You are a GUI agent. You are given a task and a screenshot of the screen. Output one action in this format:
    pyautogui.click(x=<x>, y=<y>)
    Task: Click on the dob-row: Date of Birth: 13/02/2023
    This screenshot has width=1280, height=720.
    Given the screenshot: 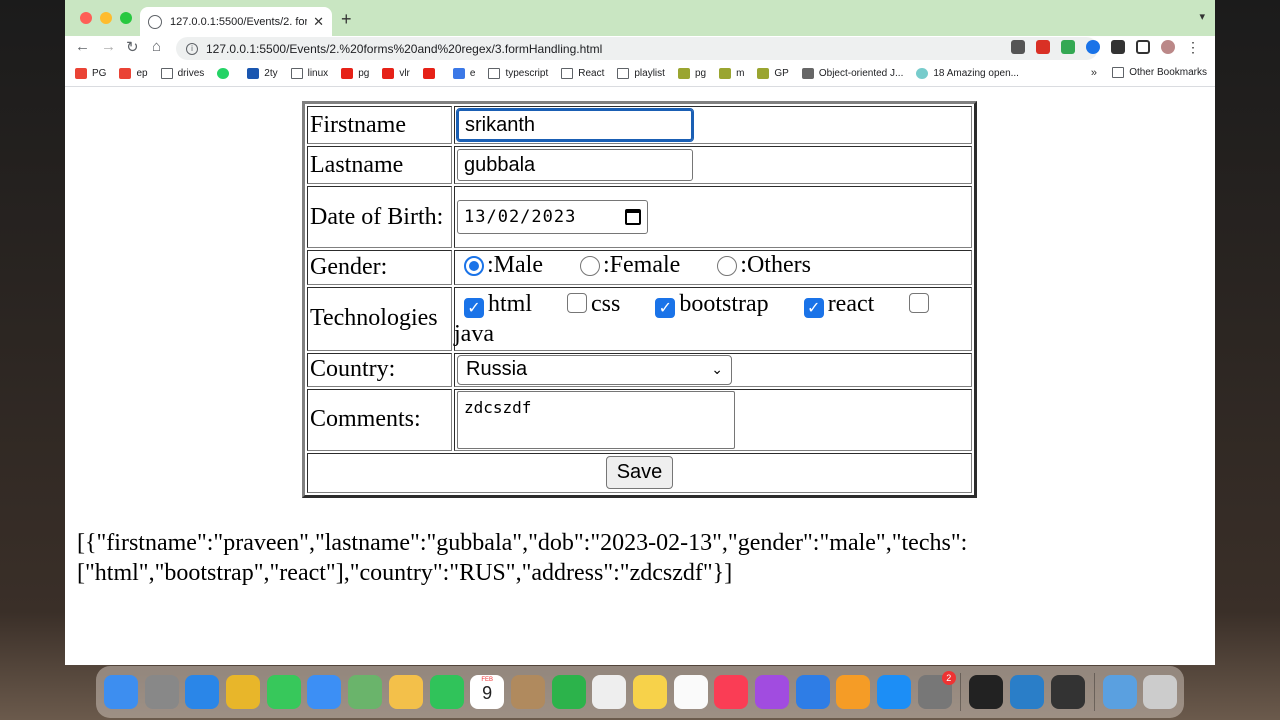 What is the action you would take?
    pyautogui.click(x=639, y=217)
    